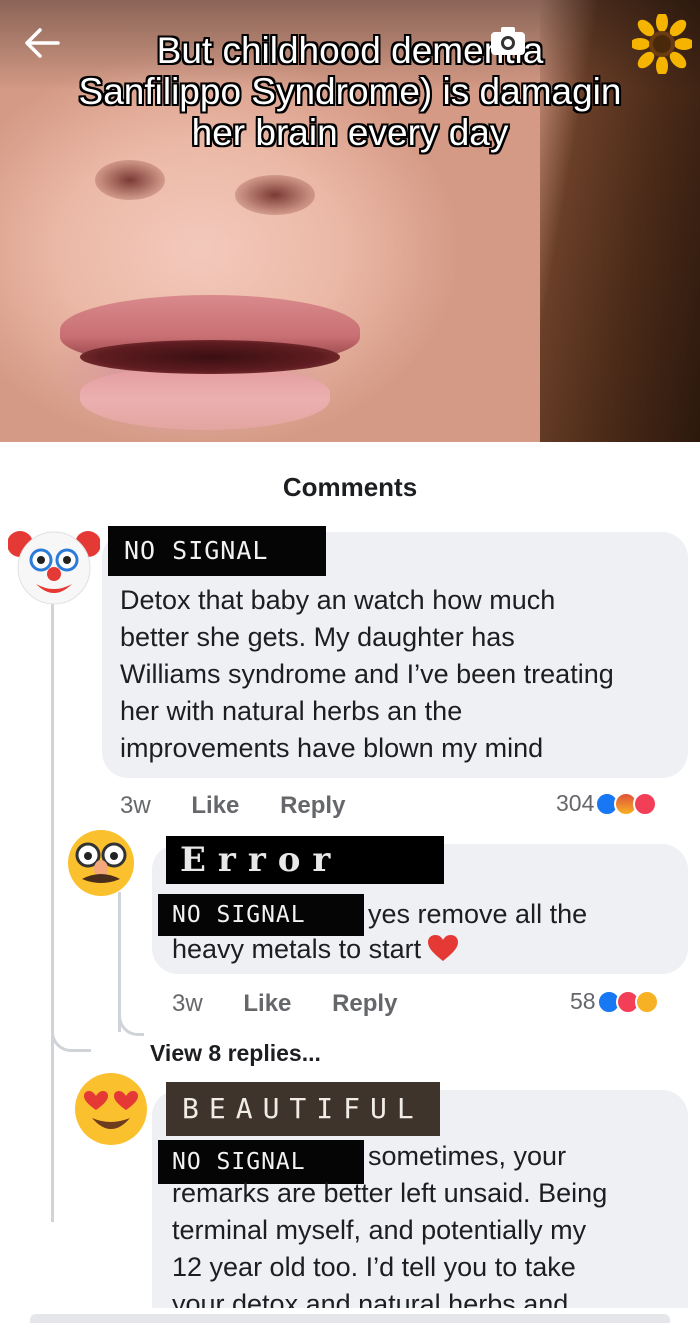  I want to click on sunflower-icon, so click(662, 44).